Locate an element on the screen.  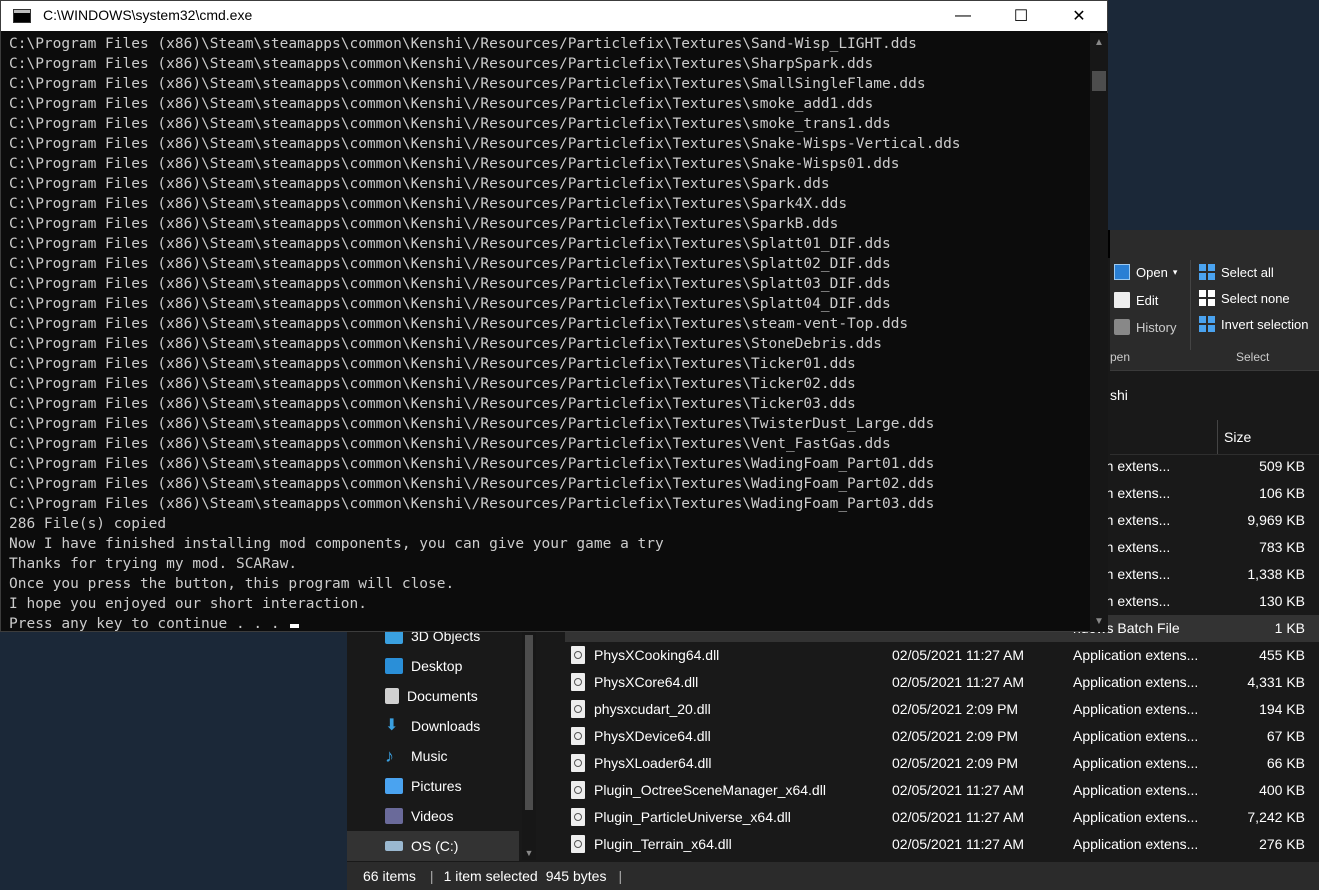
file-size: 4,331 KB is located at coordinates (1276, 682).